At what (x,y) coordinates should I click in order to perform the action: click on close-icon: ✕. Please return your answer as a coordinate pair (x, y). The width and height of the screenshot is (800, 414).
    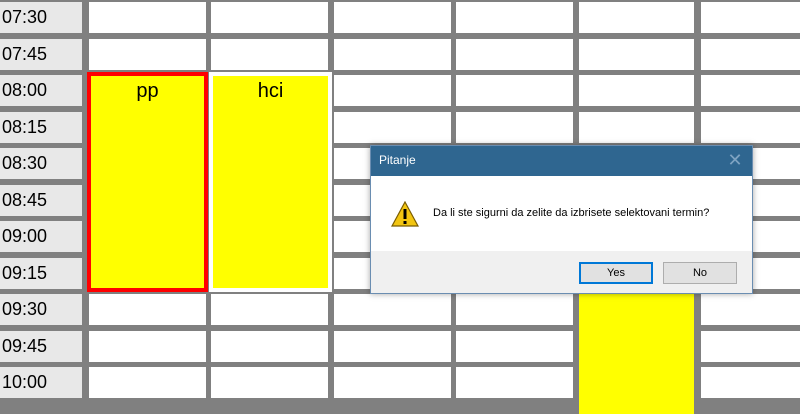
    Looking at the image, I should click on (735, 160).